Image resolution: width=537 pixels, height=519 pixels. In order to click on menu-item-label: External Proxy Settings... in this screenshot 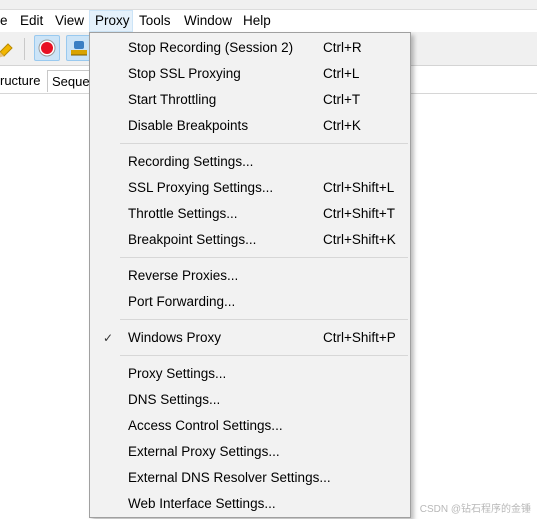, I will do `click(204, 451)`.